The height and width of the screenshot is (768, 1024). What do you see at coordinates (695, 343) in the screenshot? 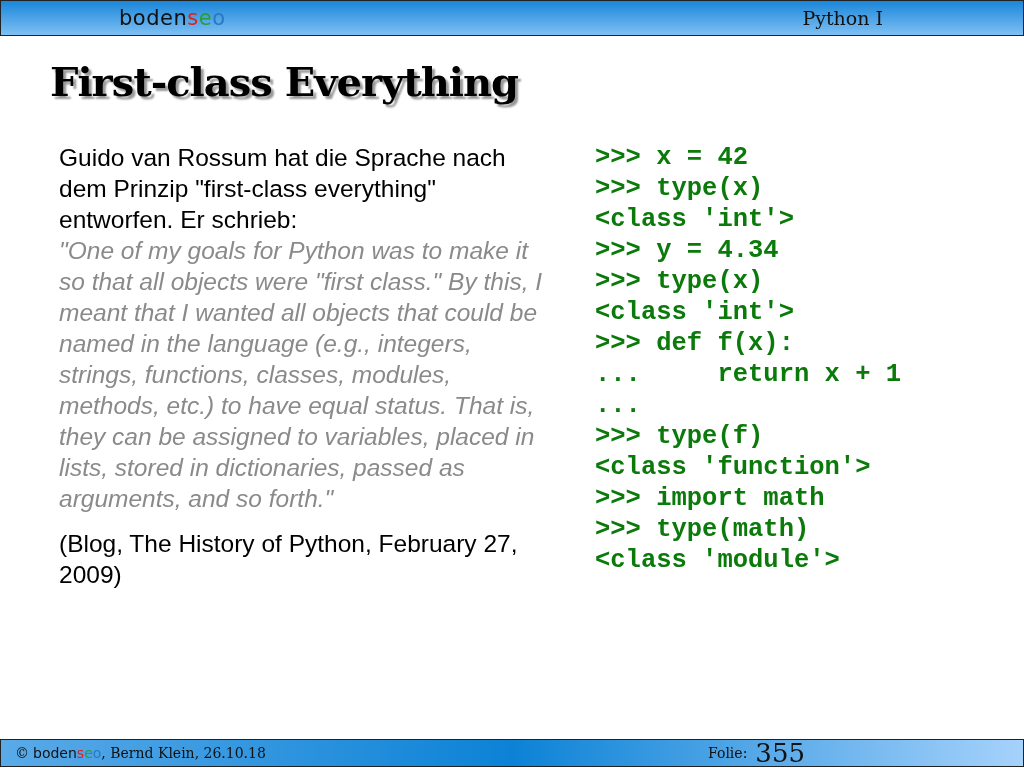
I see `code-line: >>> def f(x):` at bounding box center [695, 343].